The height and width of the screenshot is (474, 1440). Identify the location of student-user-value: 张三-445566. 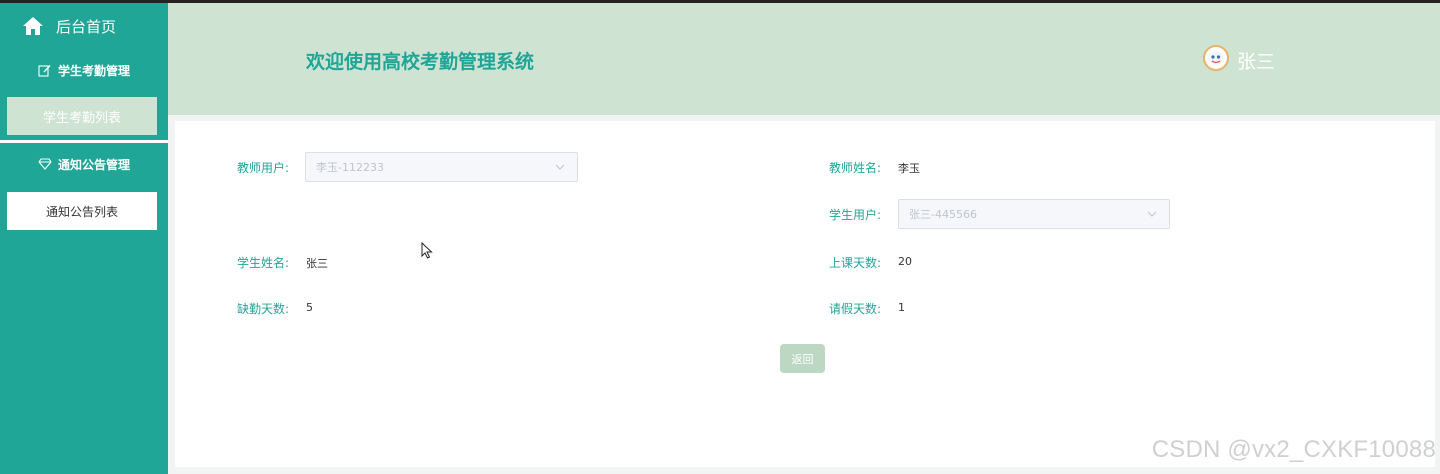
(943, 214).